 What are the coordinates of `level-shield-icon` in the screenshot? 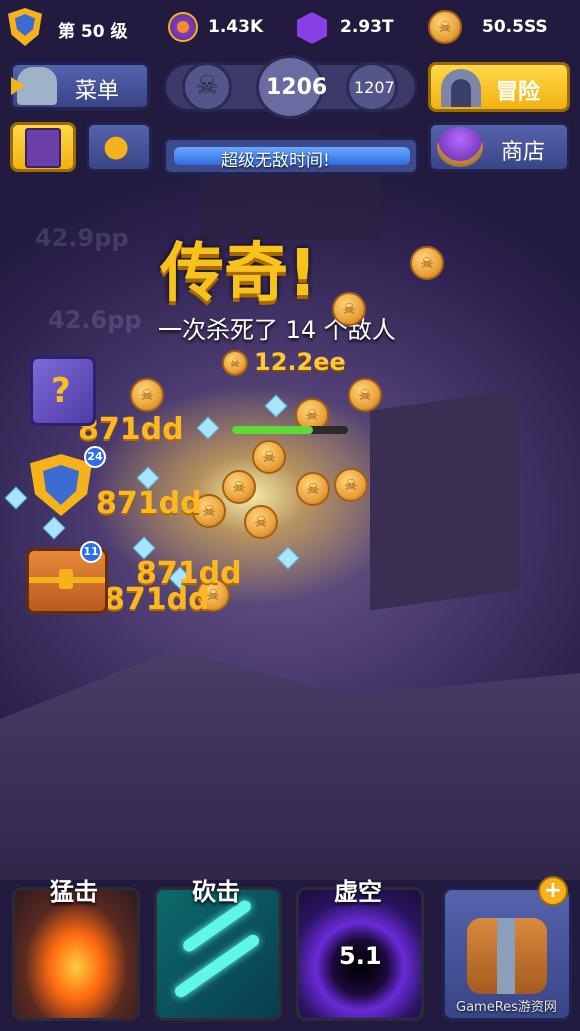 It's located at (25, 27).